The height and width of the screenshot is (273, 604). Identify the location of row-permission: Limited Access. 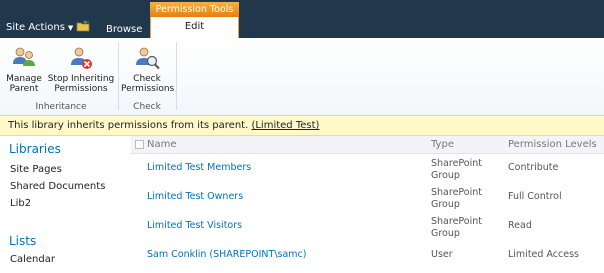
(543, 254).